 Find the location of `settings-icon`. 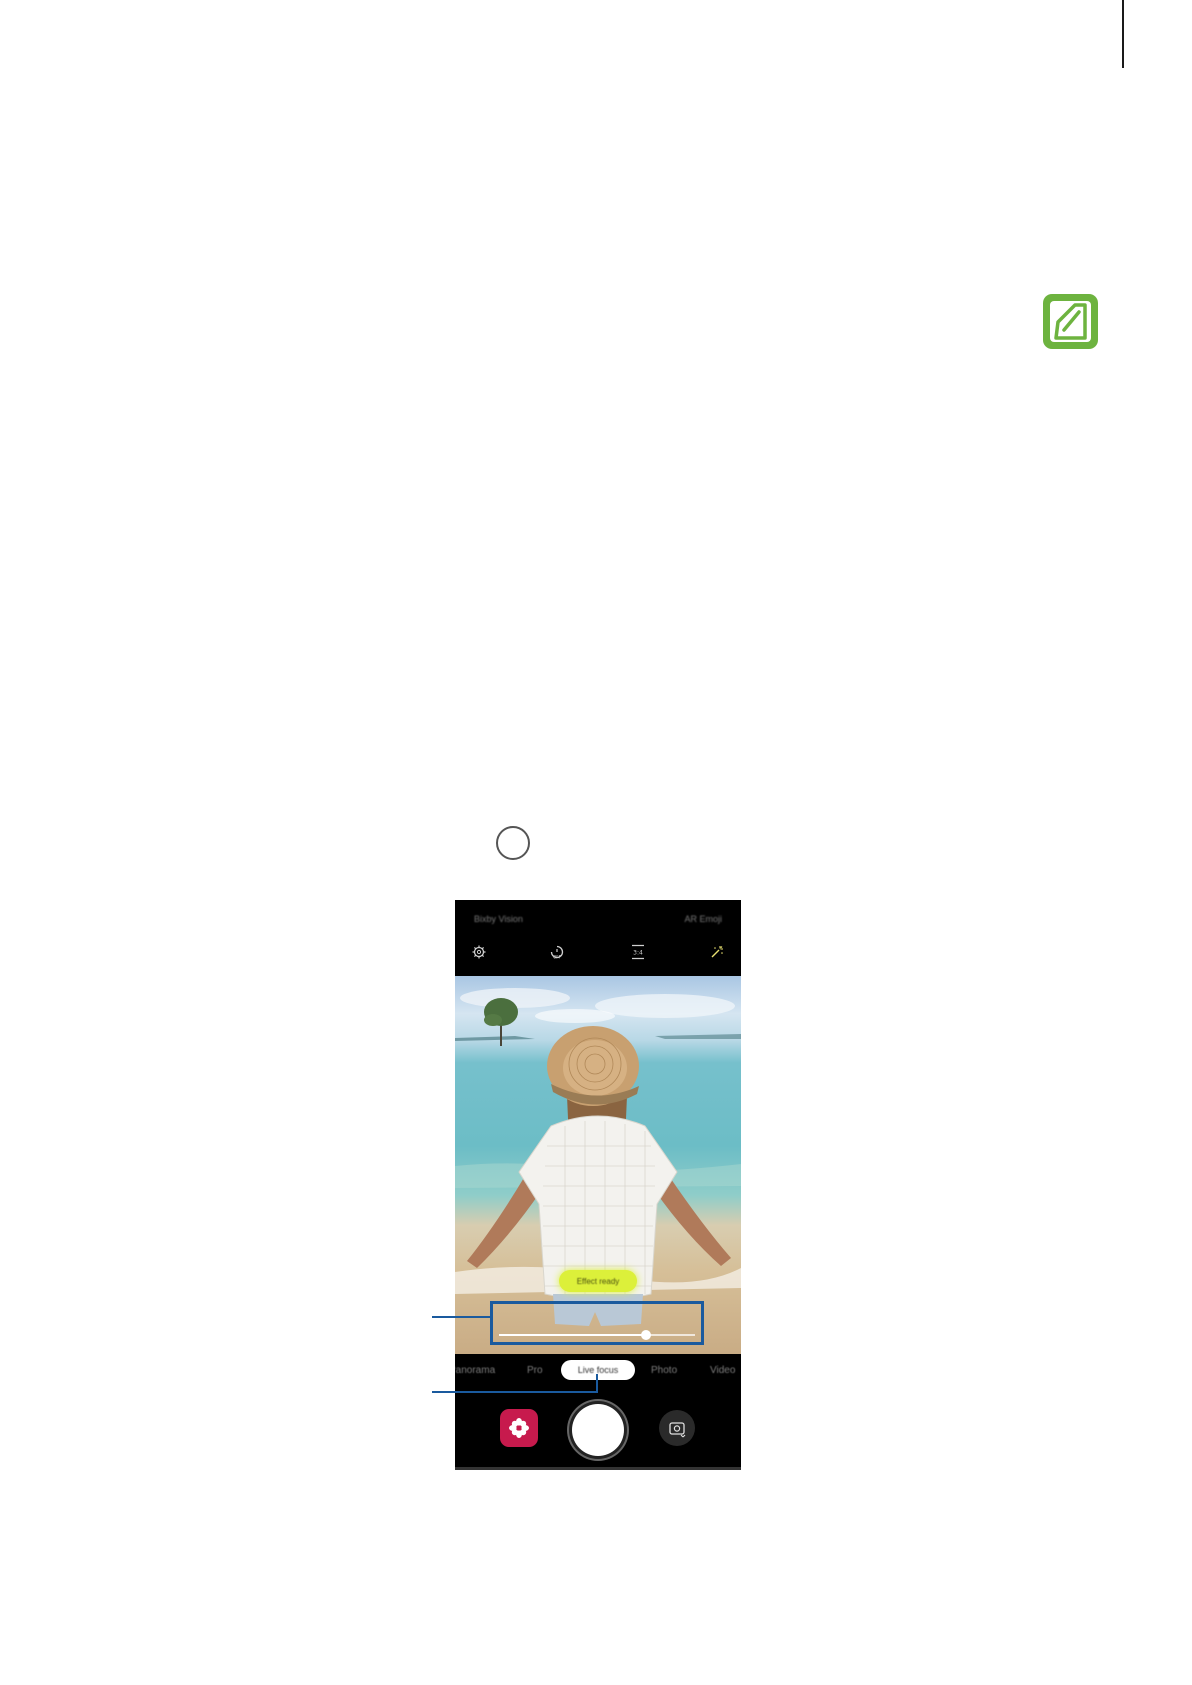

settings-icon is located at coordinates (479, 952).